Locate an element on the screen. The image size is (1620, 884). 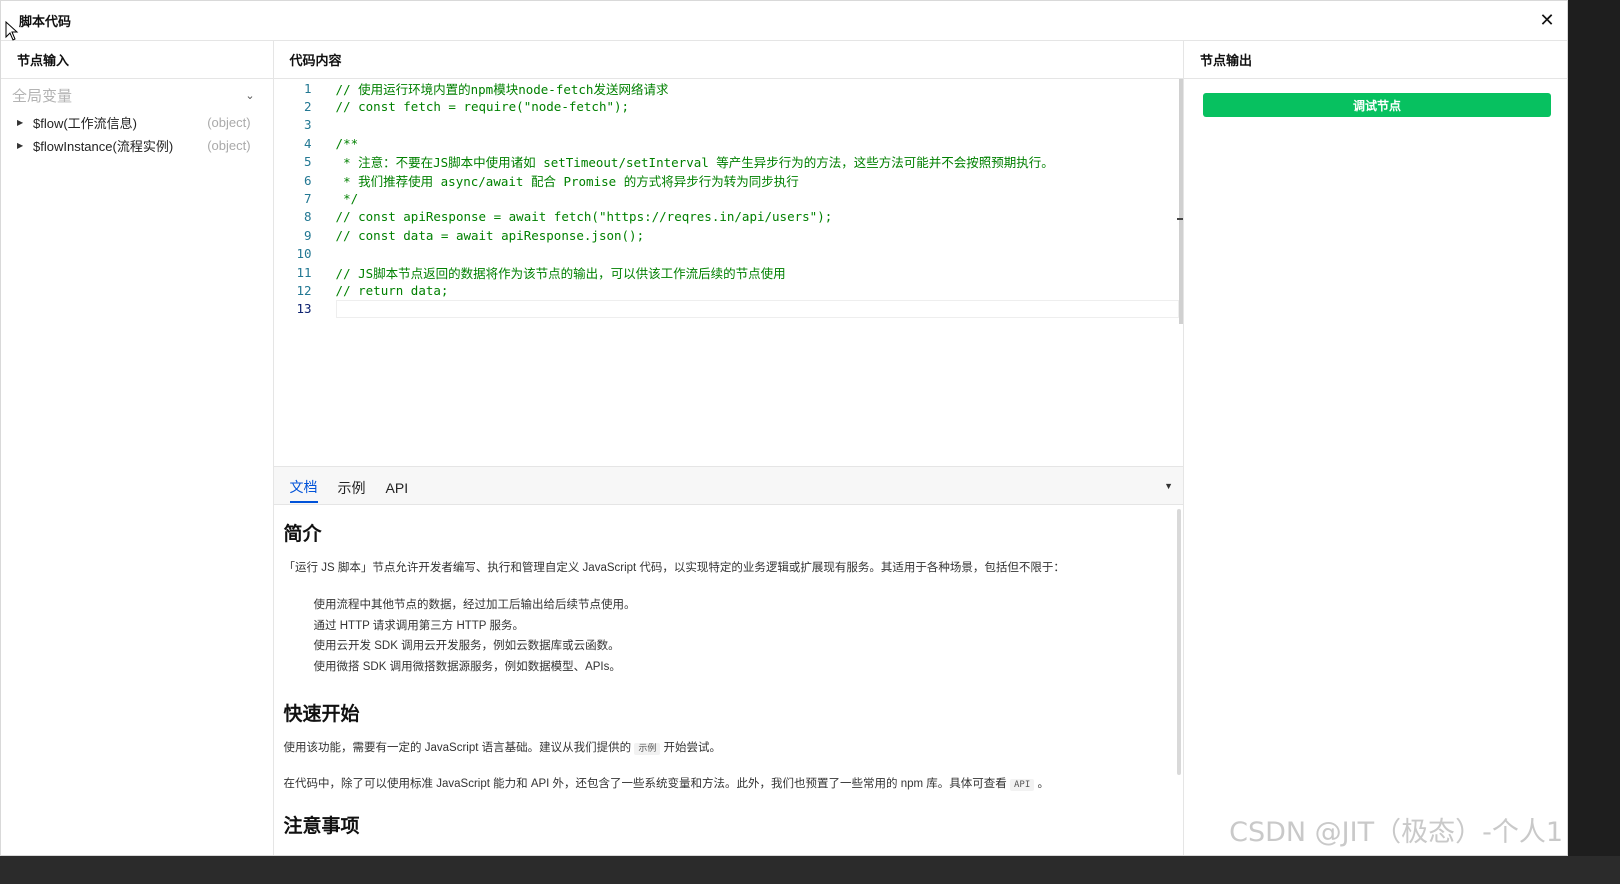
code-text: // const fetch = require("node-fetch"); is located at coordinates (471, 106).